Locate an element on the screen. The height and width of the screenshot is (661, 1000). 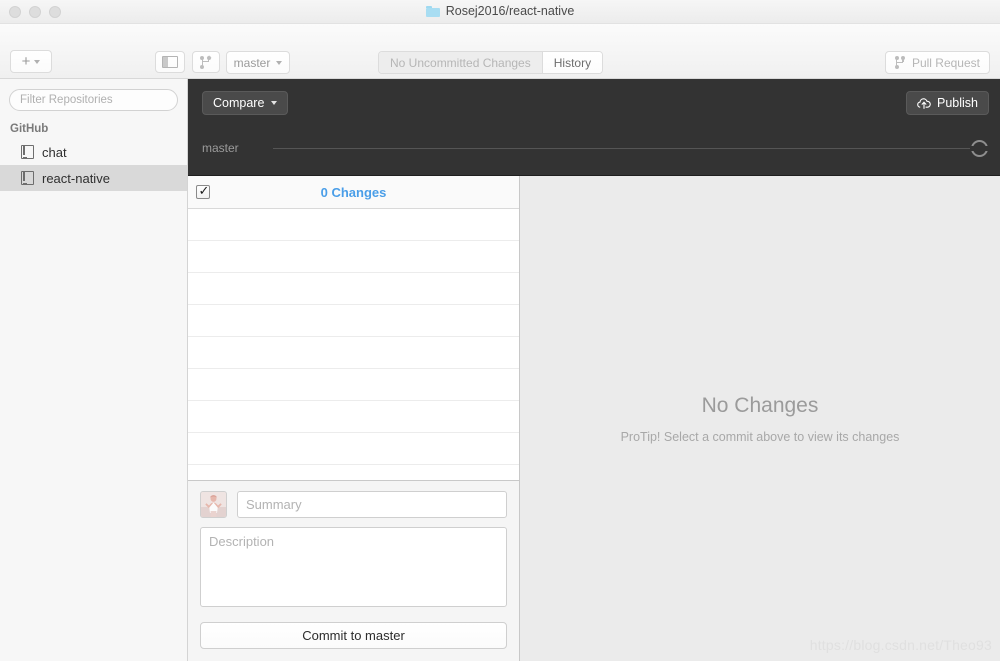
compare-label: Compare is located at coordinates (239, 103).